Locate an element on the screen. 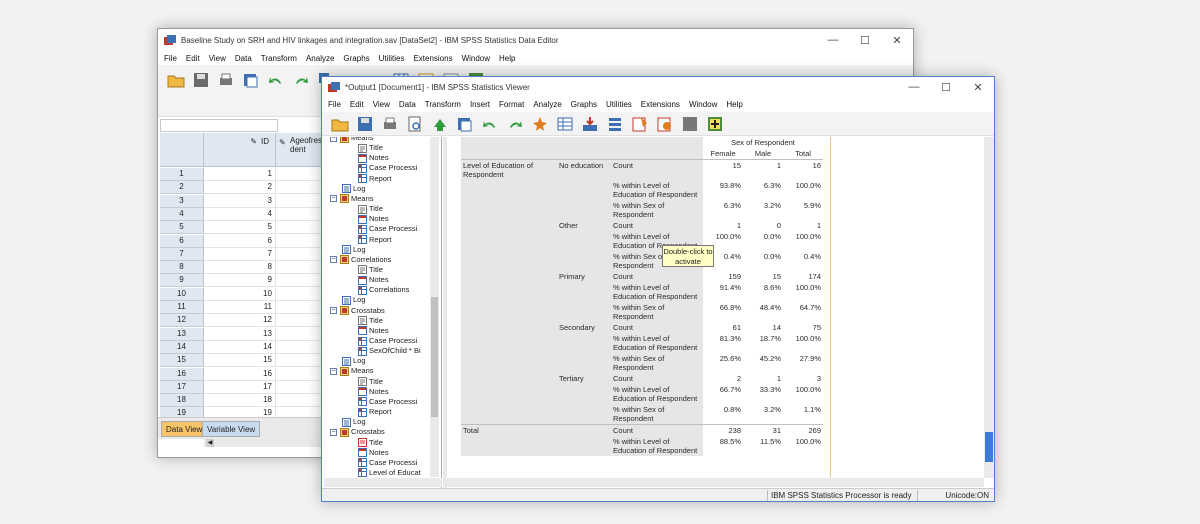 The height and width of the screenshot is (524, 1200). menu-view: View is located at coordinates (217, 58).